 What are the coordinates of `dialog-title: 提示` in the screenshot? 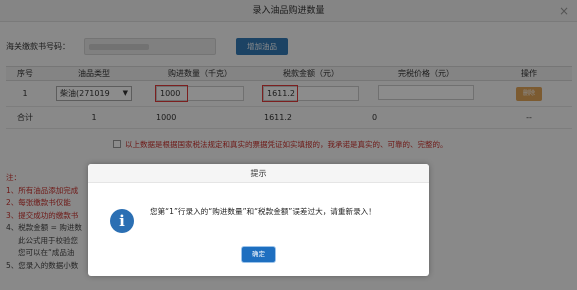 It's located at (258, 173).